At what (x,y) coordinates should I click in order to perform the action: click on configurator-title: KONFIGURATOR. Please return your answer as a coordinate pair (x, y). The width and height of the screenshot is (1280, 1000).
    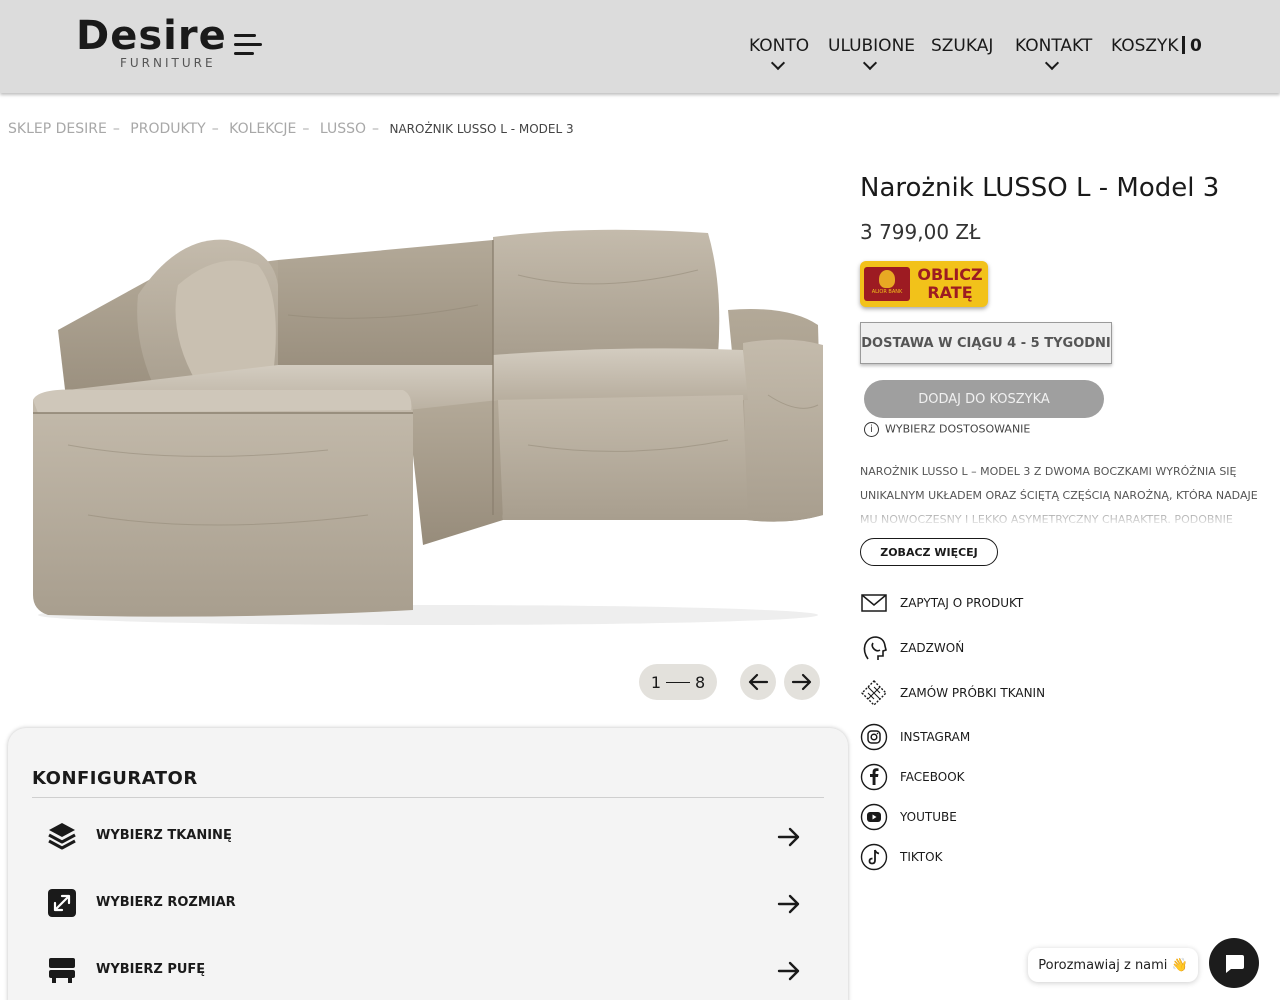
    Looking at the image, I should click on (115, 778).